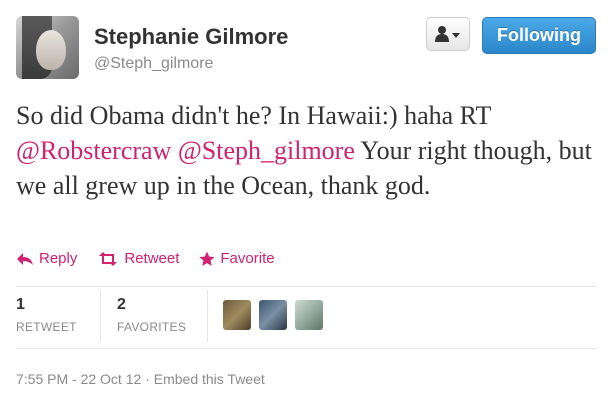 The image size is (612, 400). Describe the element at coordinates (78, 379) in the screenshot. I see `timestamp: 7:55 PM - 22 Oct 12` at that location.